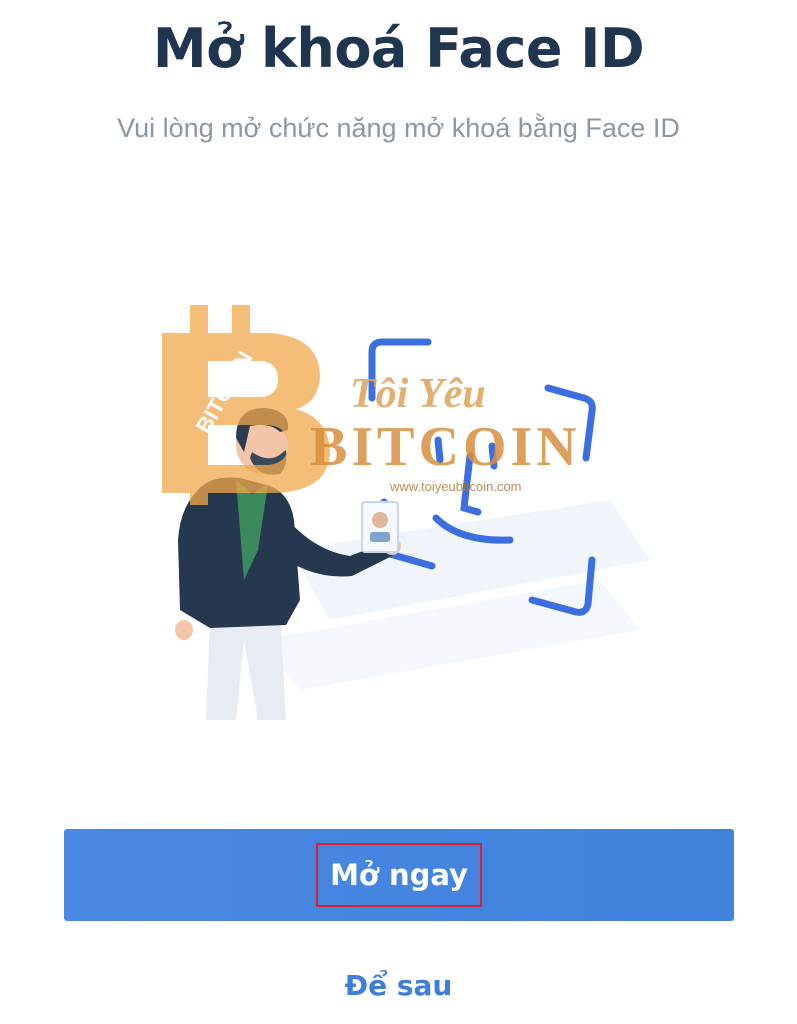 This screenshot has width=797, height=1024. I want to click on man-left-hand, so click(184, 630).